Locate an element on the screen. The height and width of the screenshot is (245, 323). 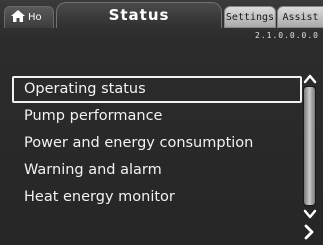
page-title: Status is located at coordinates (139, 15).